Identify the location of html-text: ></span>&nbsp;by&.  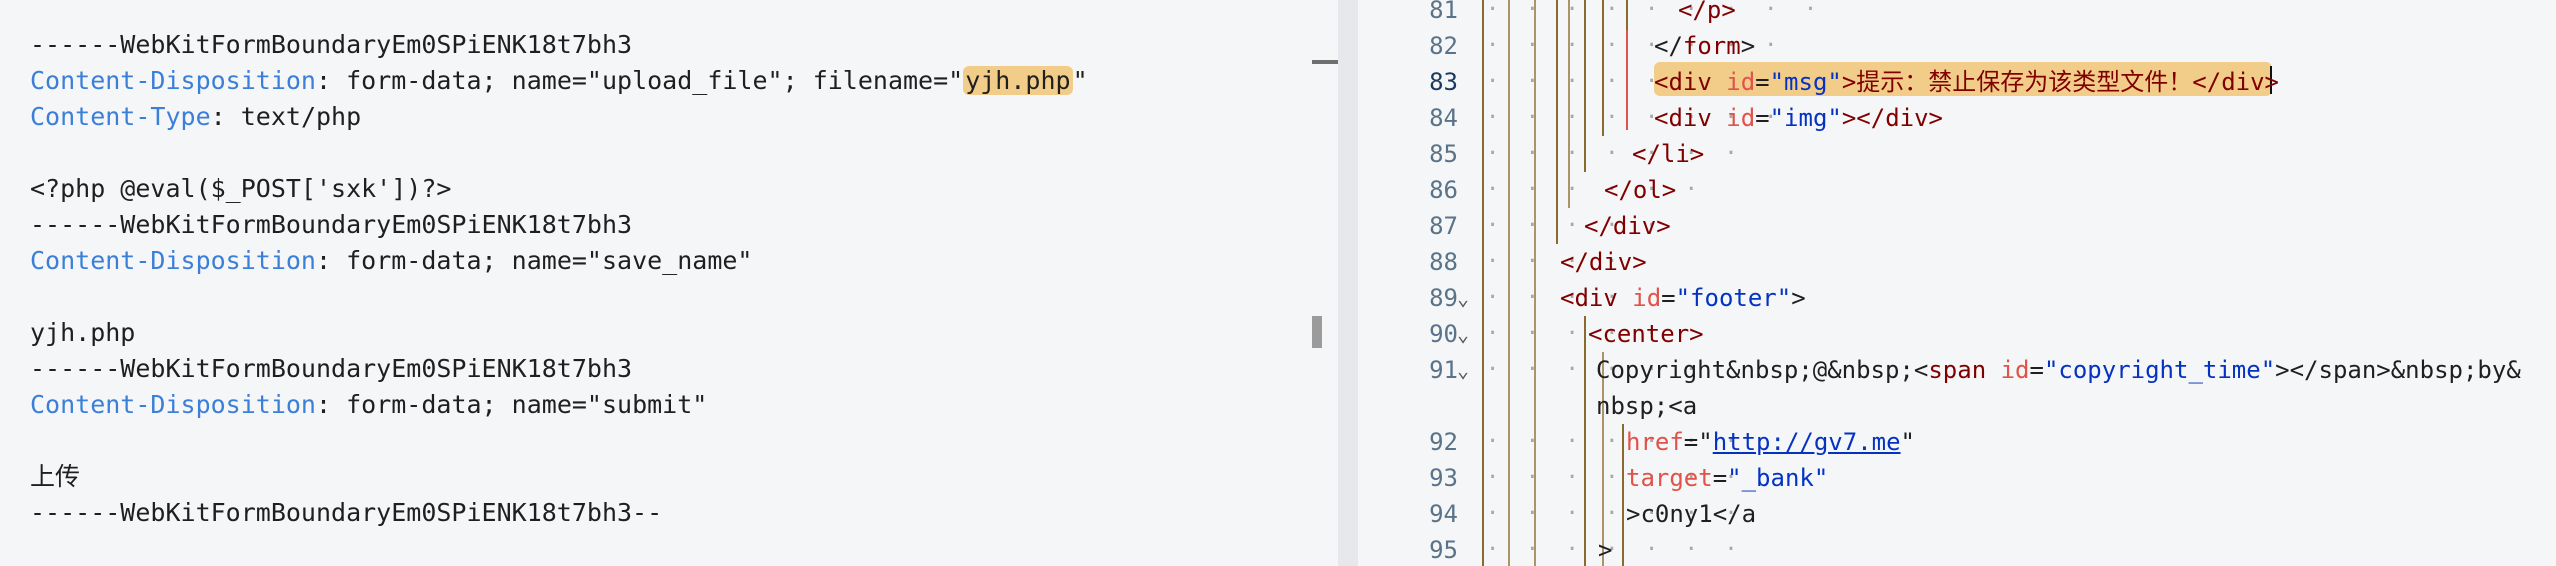
(2398, 370).